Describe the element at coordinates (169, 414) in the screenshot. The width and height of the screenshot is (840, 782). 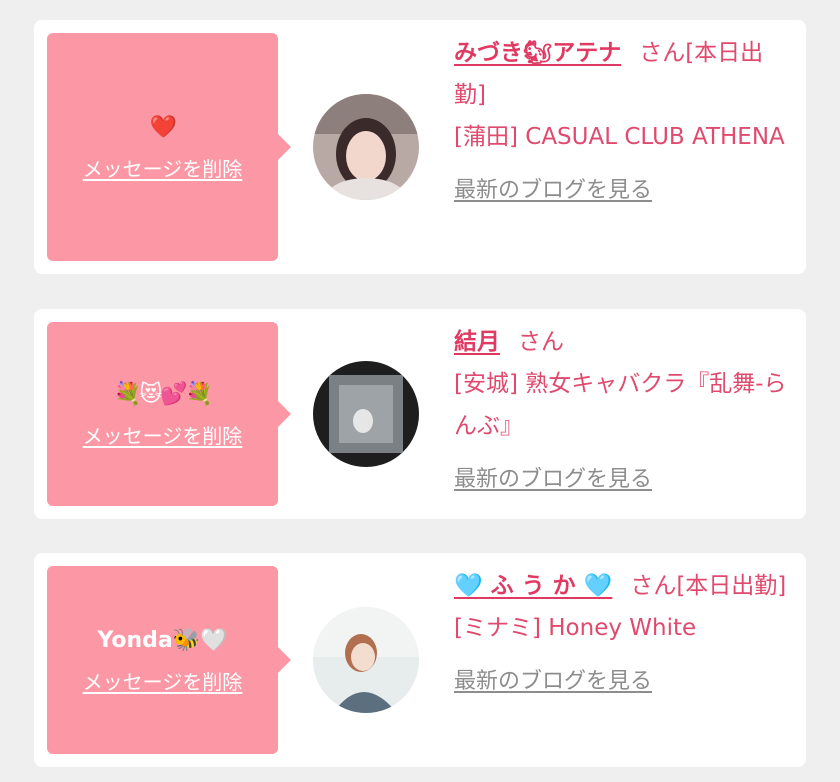
I see `message-bubble: 💐😻💕💐 メッセージを削除` at that location.